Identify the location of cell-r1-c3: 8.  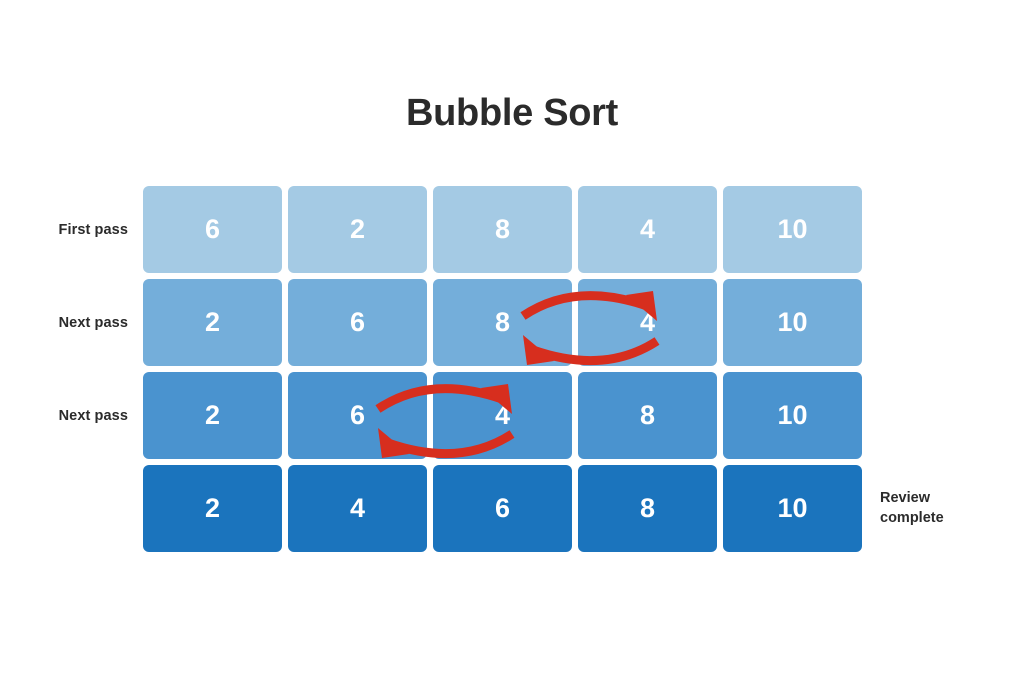
(502, 229).